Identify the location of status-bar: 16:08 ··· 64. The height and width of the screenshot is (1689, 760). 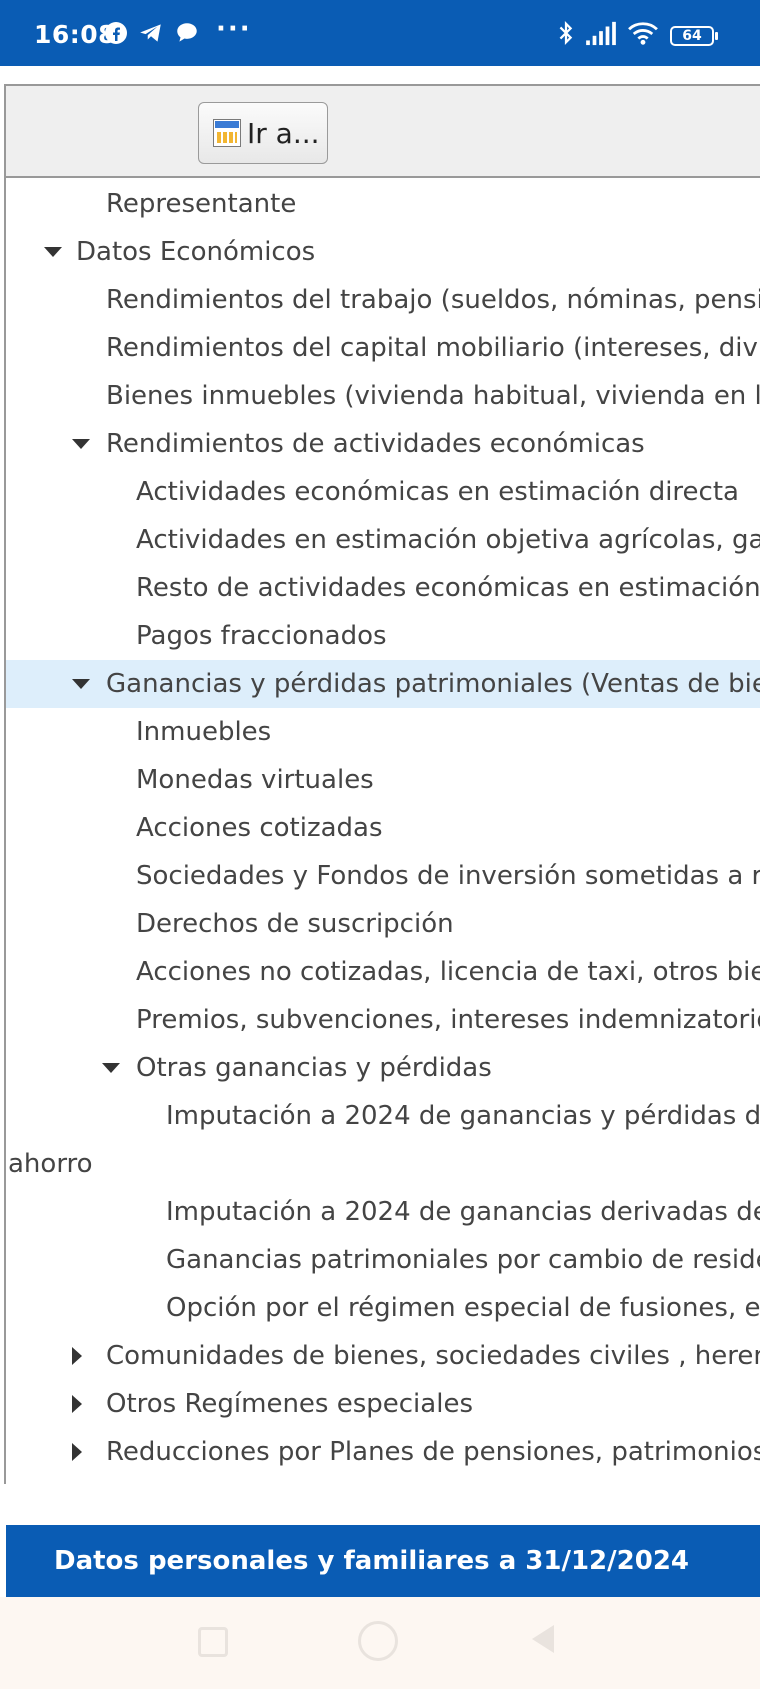
(380, 33).